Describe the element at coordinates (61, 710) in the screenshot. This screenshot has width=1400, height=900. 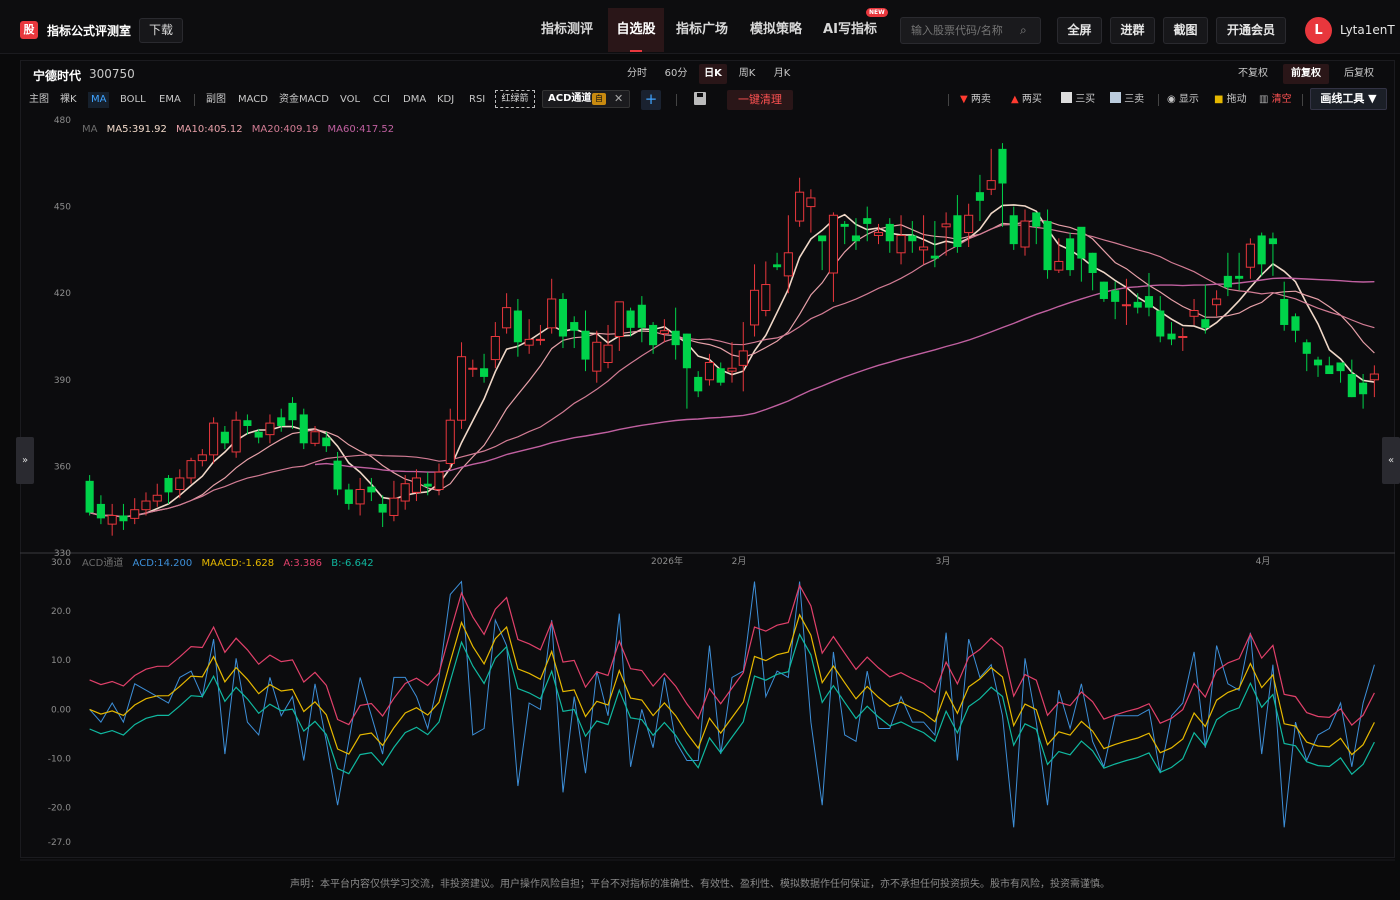
I see `sub-y-tick-label: 0.00` at that location.